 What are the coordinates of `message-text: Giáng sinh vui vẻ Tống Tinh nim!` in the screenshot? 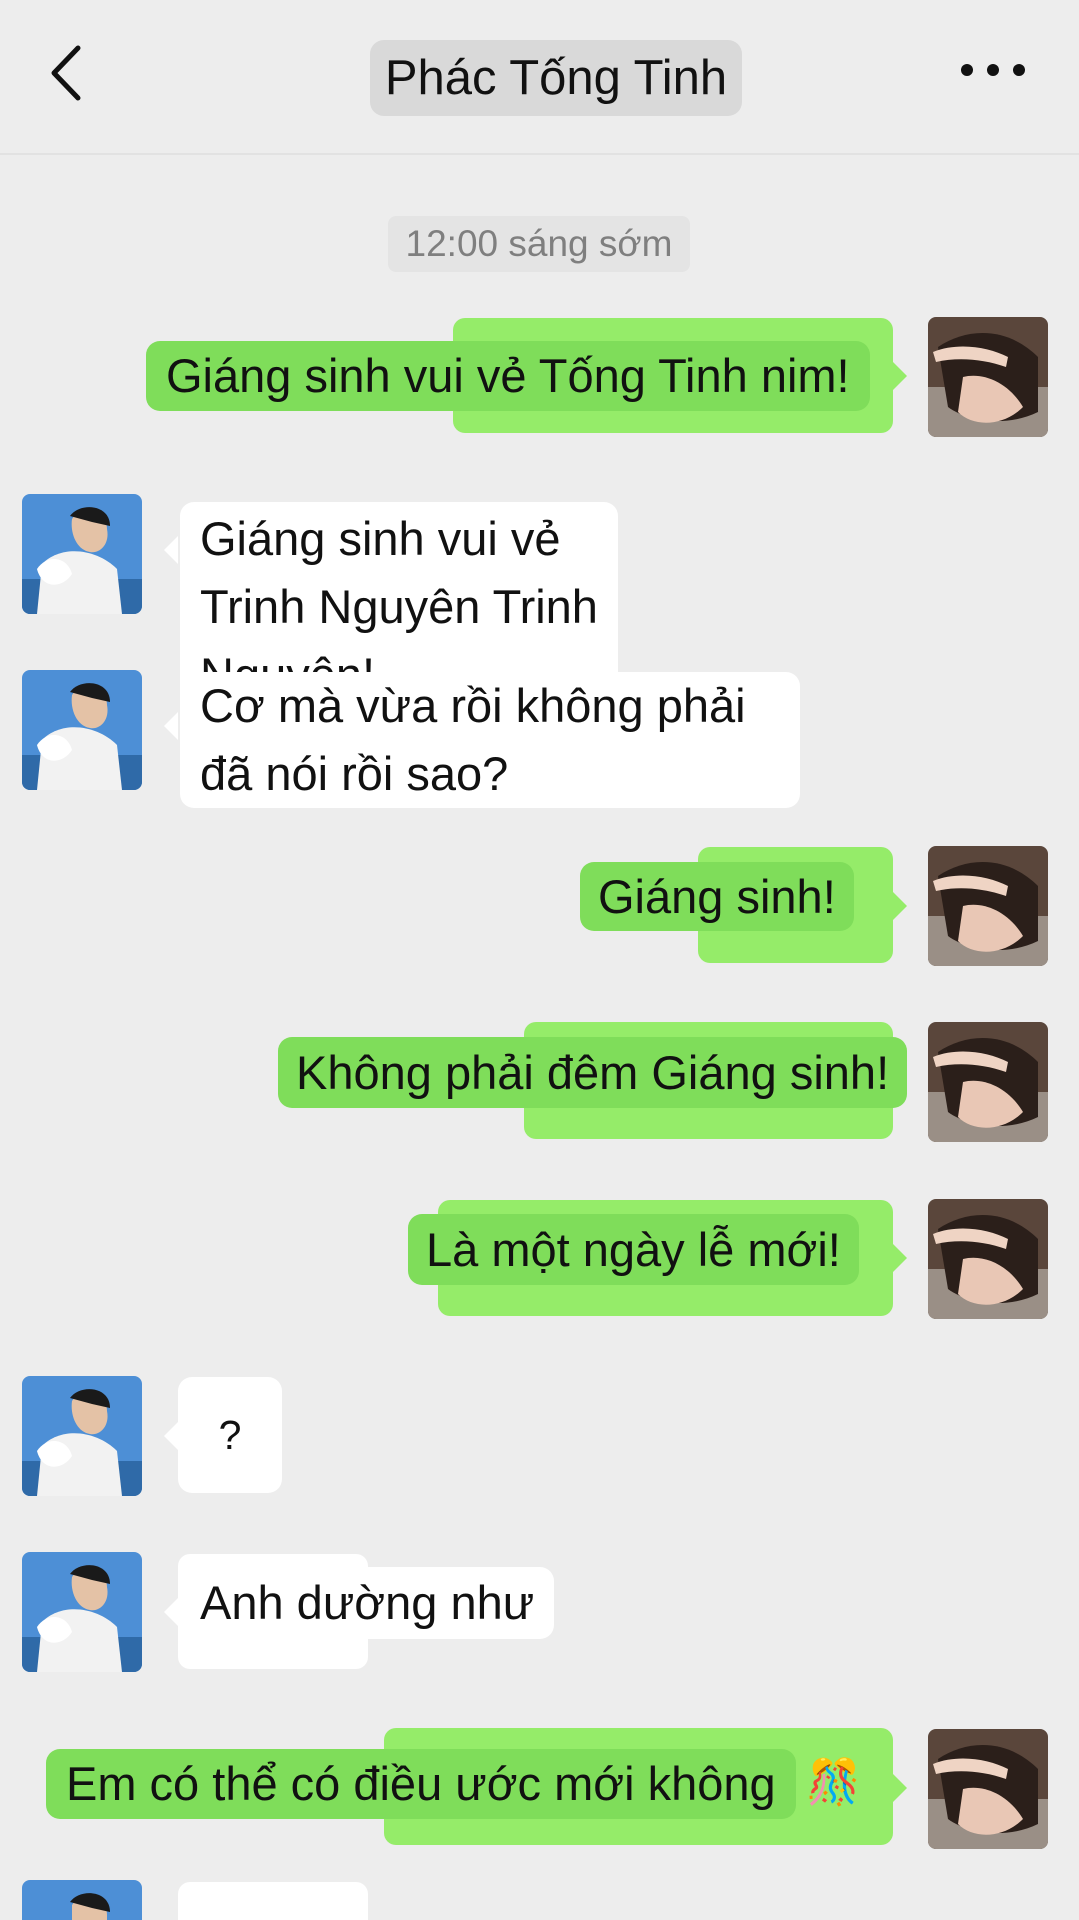 It's located at (508, 376).